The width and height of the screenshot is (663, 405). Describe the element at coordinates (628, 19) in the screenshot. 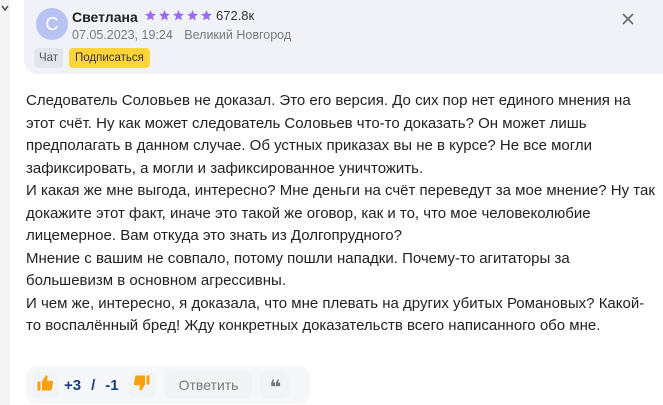

I see `close-icon` at that location.